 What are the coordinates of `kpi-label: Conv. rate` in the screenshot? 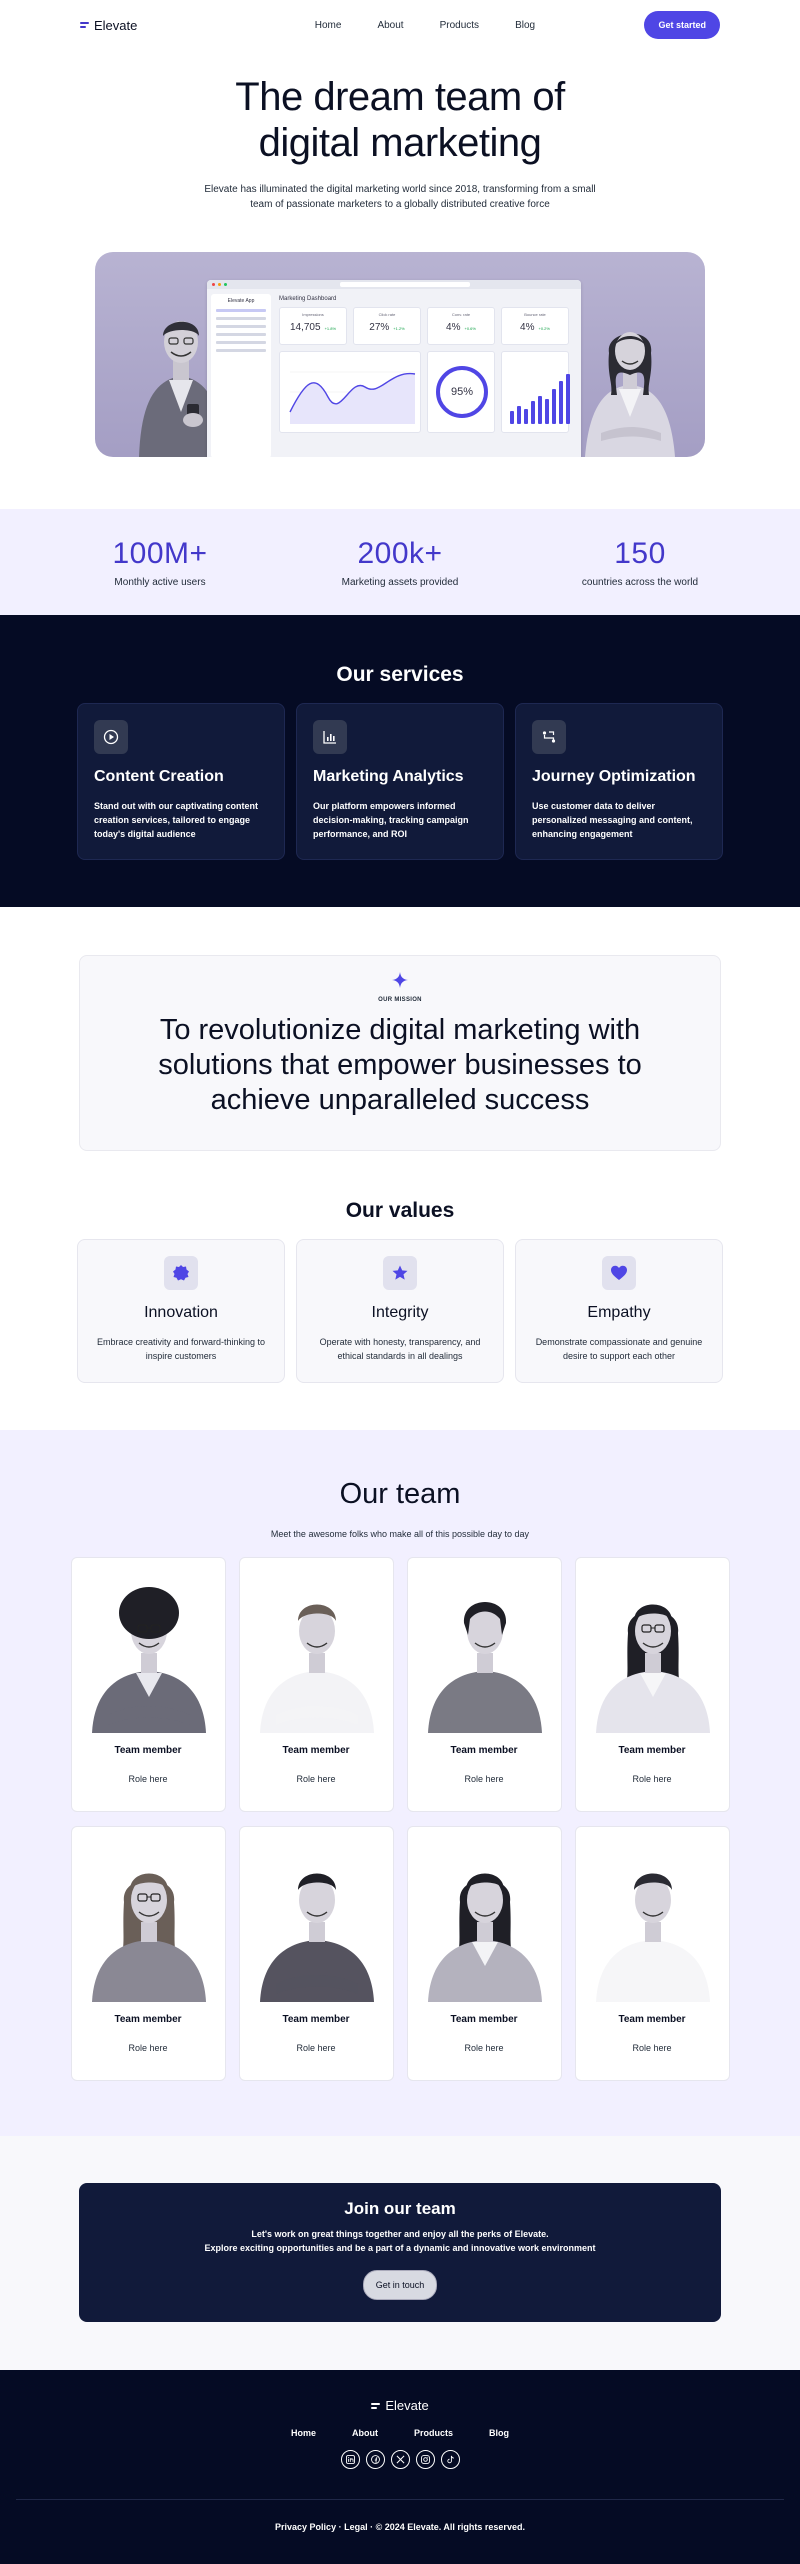 It's located at (461, 314).